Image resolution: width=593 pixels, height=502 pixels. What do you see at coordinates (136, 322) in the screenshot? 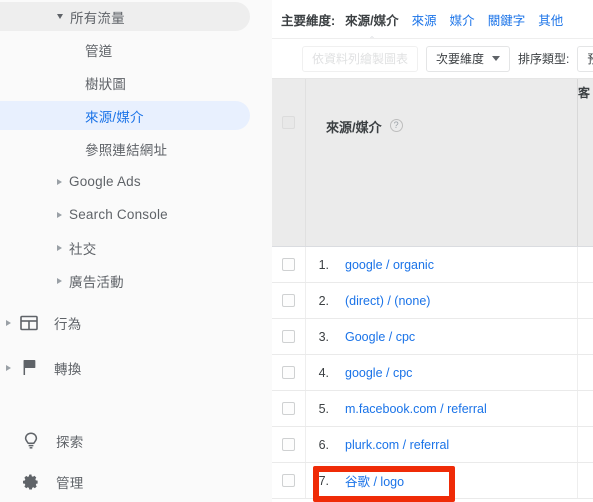
I see `sidebar-section-behavior: 行為` at bounding box center [136, 322].